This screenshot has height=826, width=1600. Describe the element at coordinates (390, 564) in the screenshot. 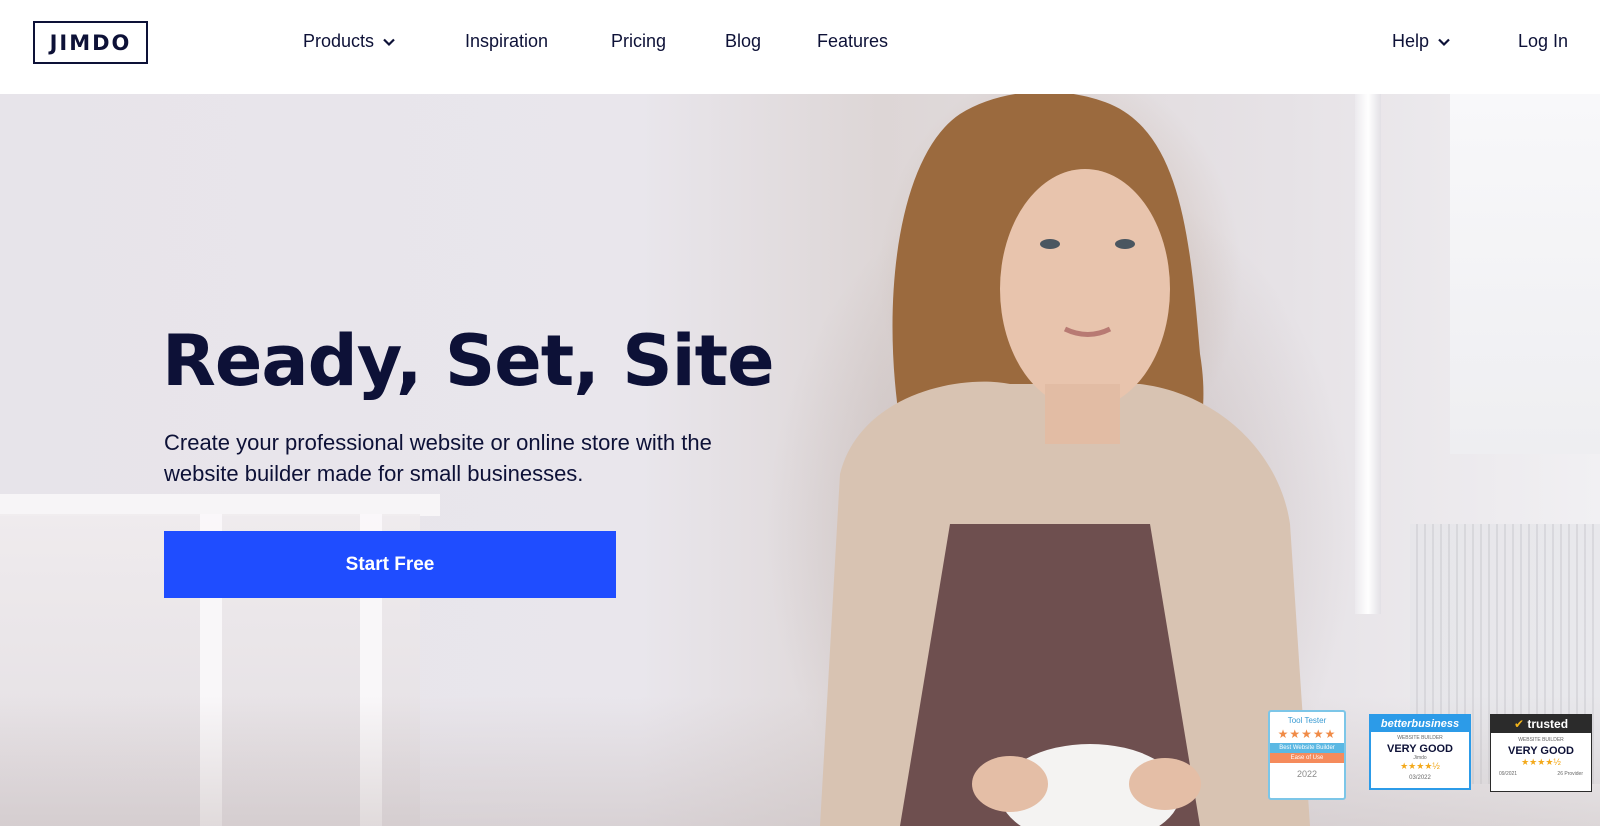

I see `start-free-button: Start Free` at that location.